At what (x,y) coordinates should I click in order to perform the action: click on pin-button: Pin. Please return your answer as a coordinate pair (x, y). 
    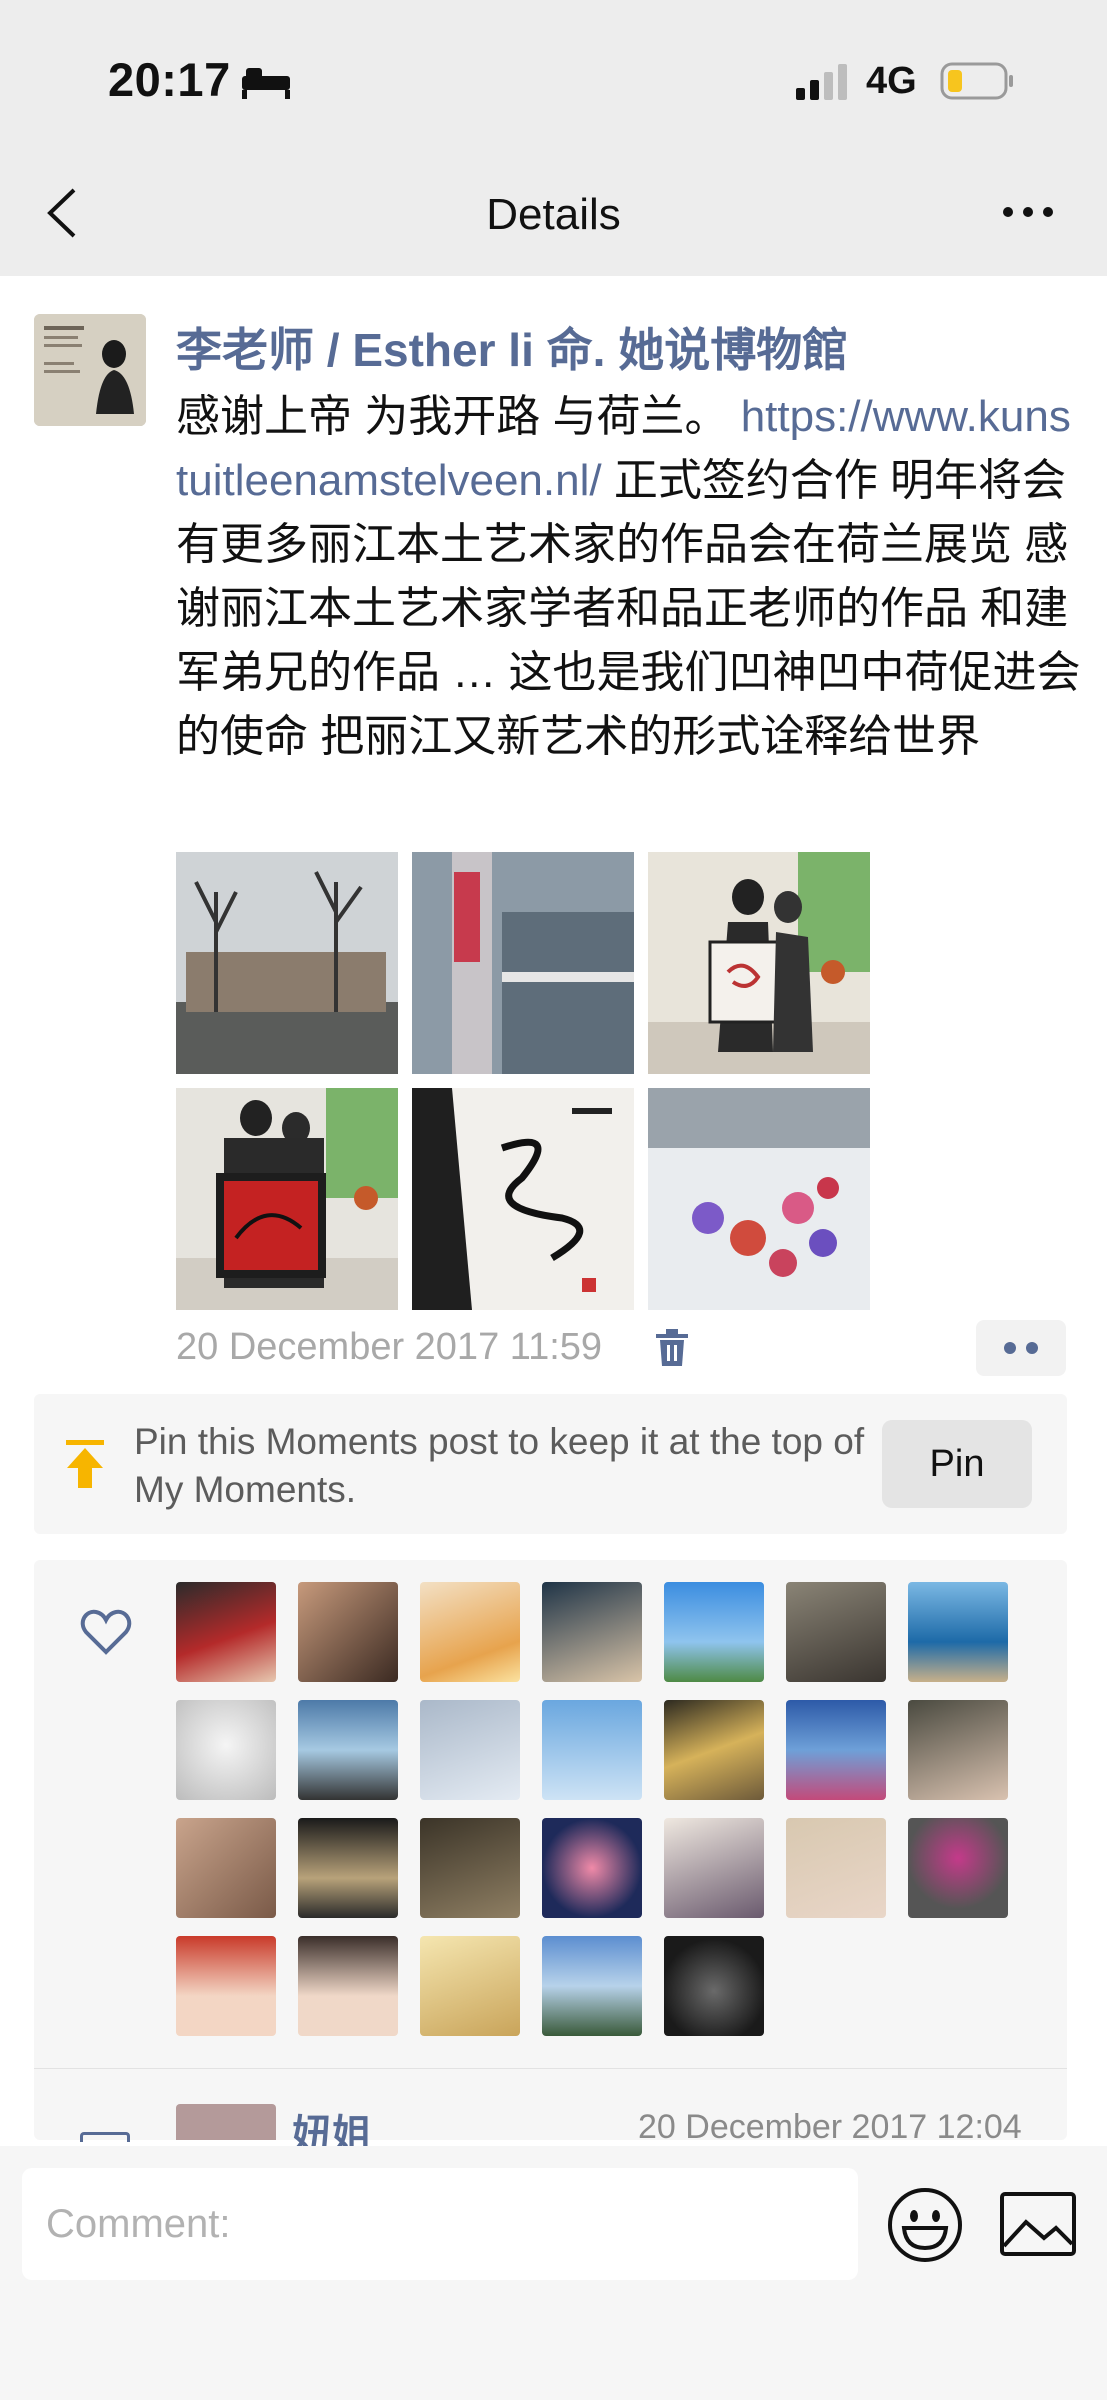
    Looking at the image, I should click on (957, 1464).